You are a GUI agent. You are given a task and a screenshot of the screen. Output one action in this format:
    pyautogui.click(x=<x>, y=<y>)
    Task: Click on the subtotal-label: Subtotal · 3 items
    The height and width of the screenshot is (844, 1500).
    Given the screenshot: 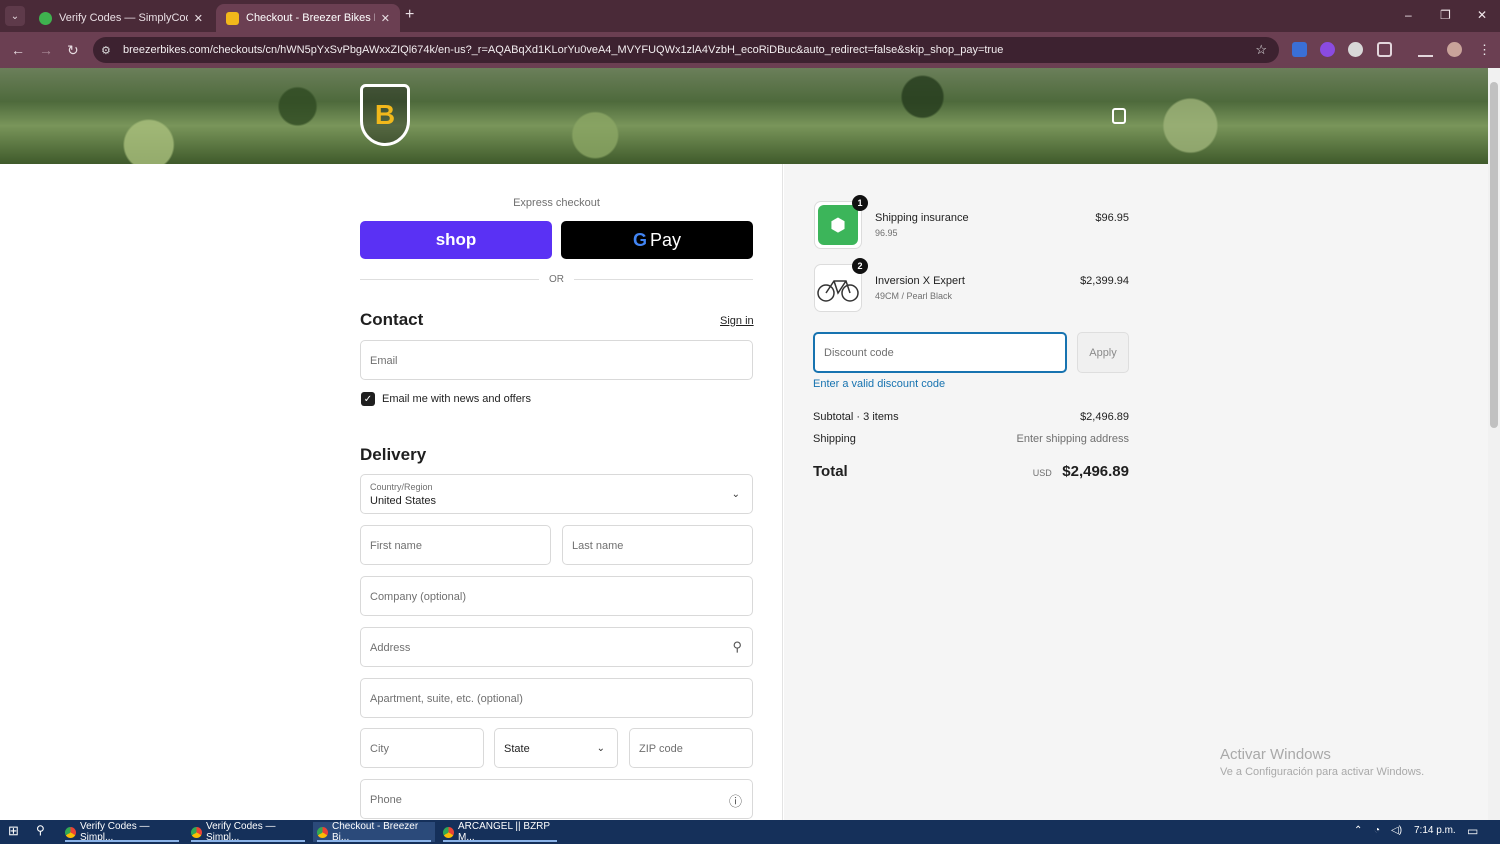 What is the action you would take?
    pyautogui.click(x=856, y=417)
    